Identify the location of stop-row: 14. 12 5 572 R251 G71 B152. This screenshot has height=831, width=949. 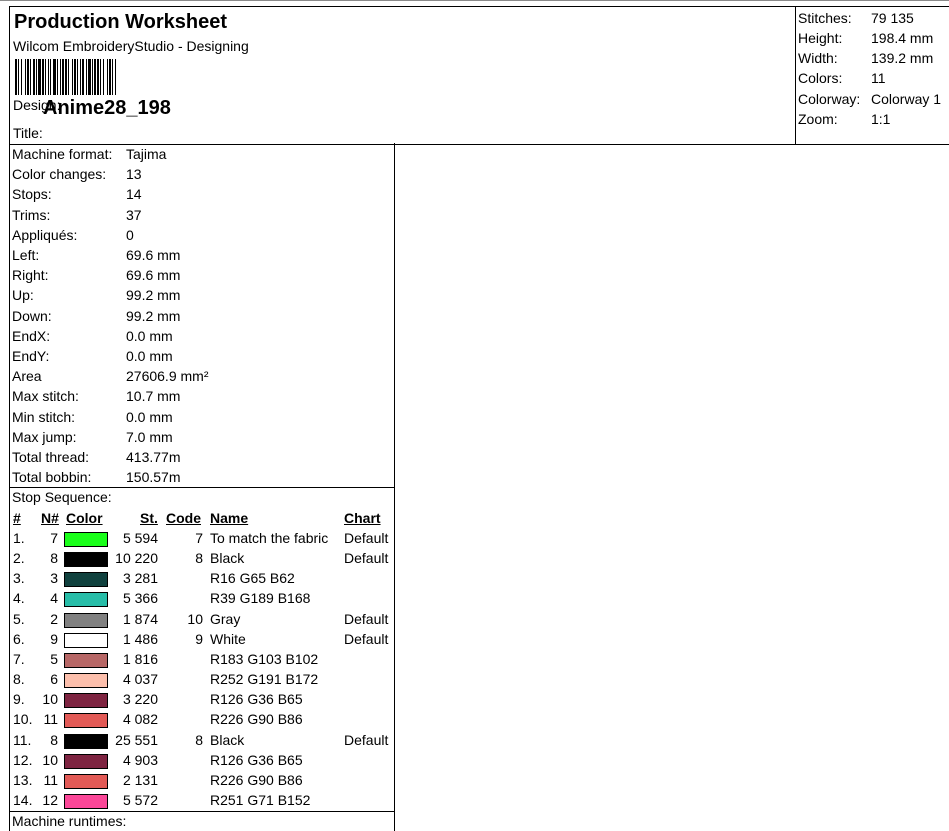
(202, 802).